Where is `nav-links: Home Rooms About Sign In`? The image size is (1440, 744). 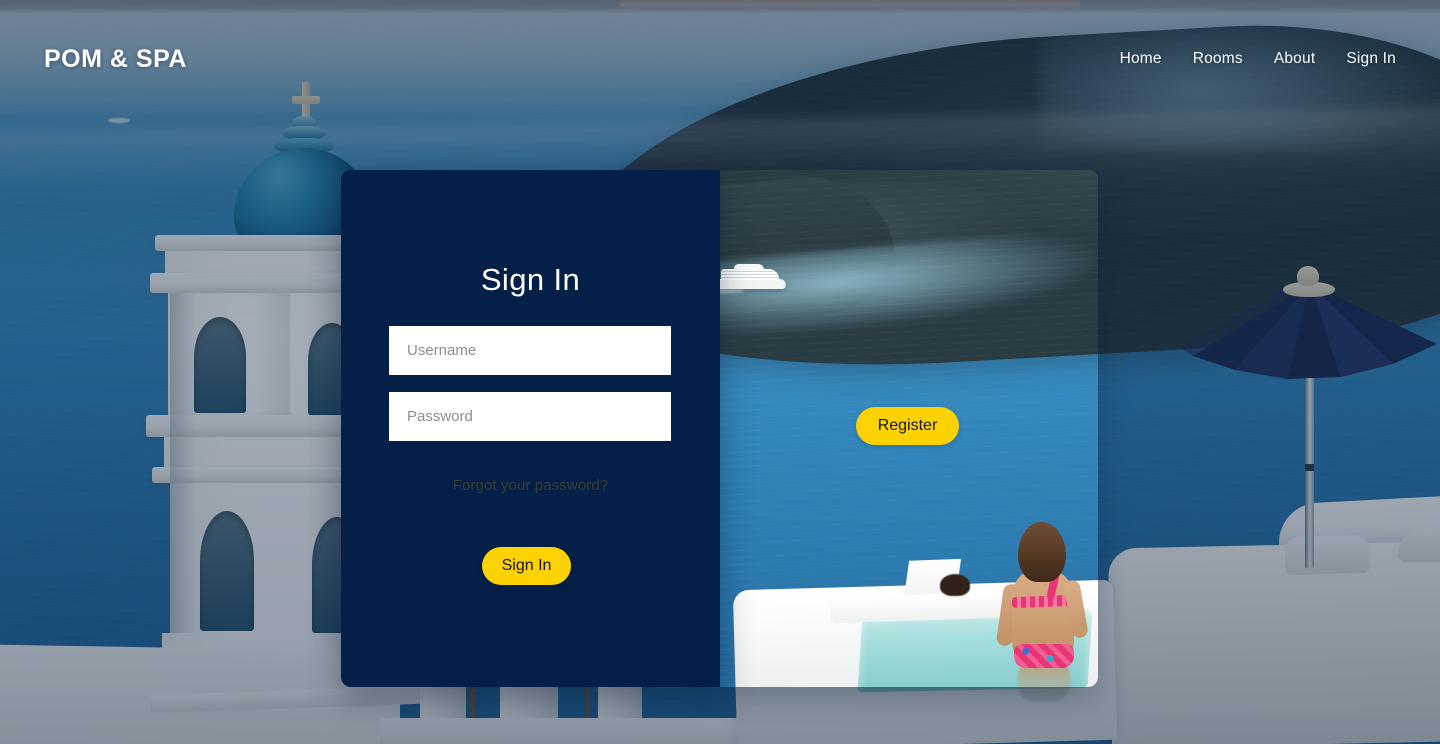 nav-links: Home Rooms About Sign In is located at coordinates (1258, 59).